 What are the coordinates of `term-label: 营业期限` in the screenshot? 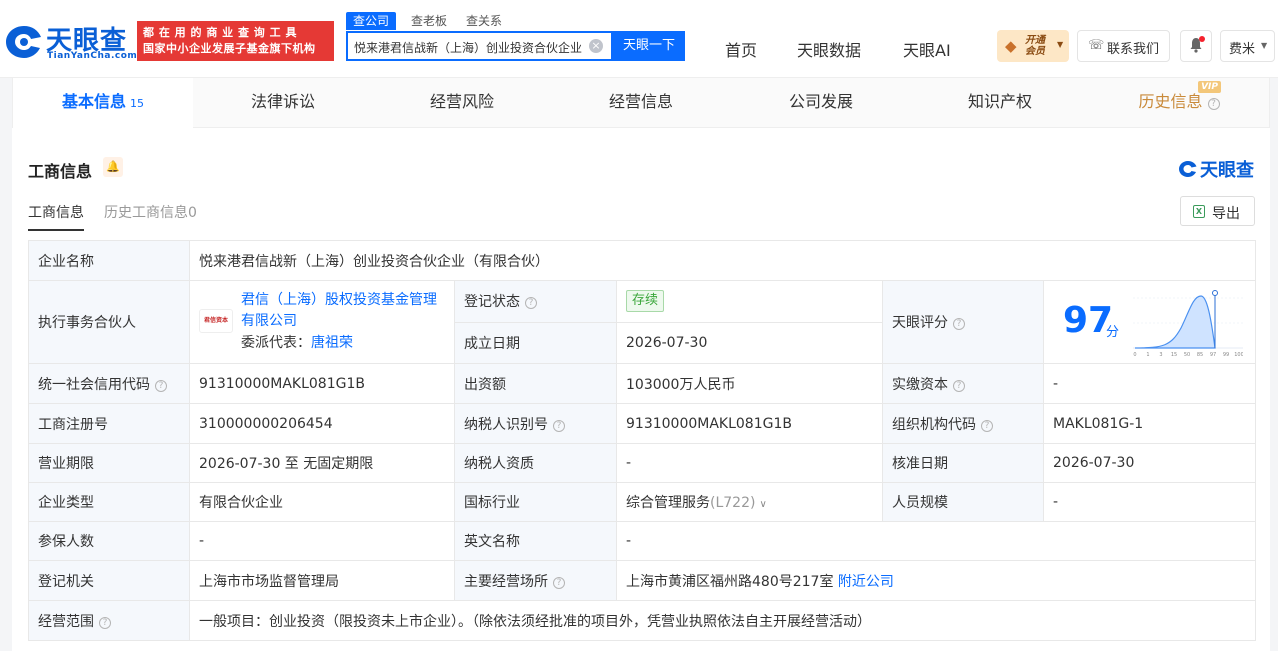 It's located at (109, 463).